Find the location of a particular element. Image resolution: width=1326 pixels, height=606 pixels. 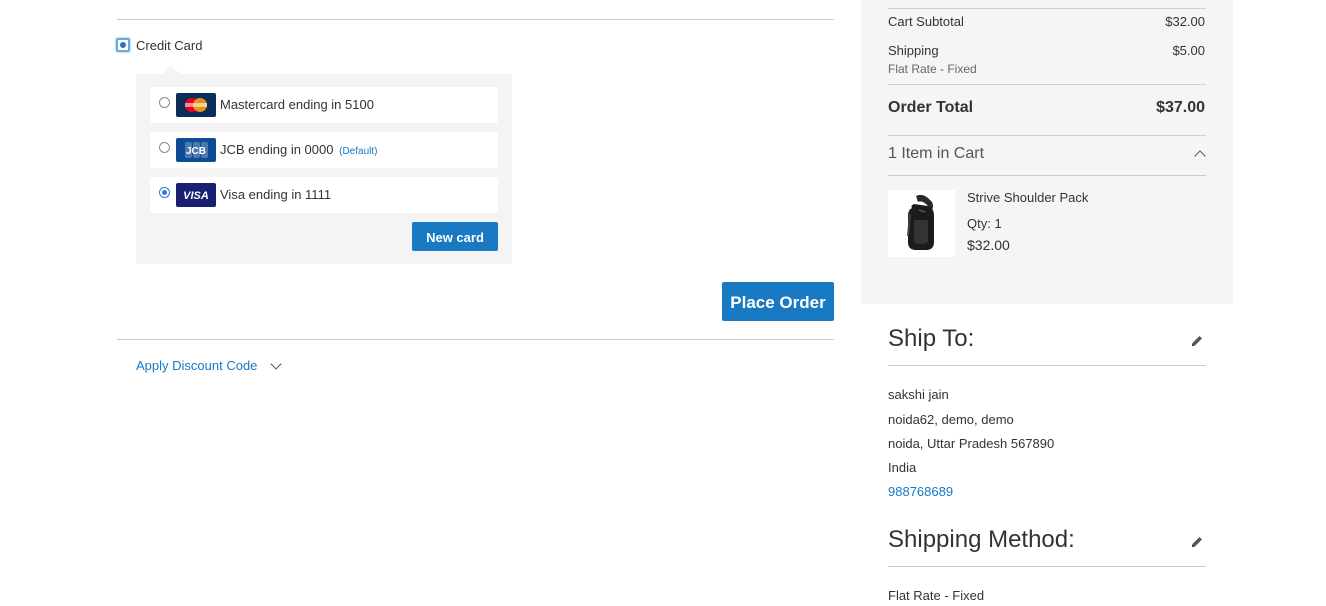

jcb-icon: JCB is located at coordinates (196, 150).